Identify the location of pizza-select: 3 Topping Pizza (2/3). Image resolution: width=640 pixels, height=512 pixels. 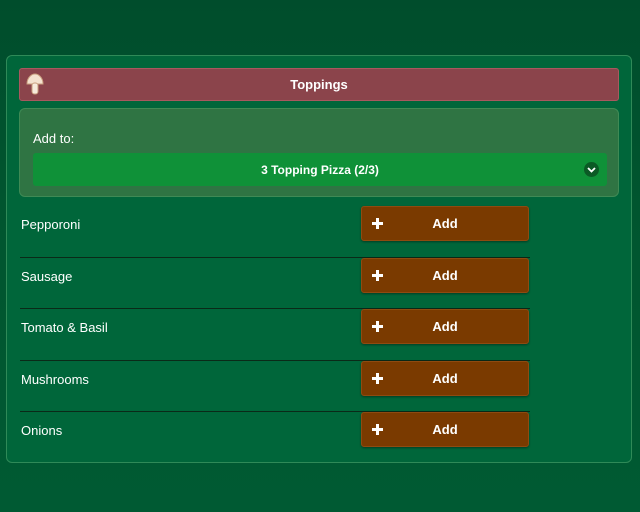
(320, 169).